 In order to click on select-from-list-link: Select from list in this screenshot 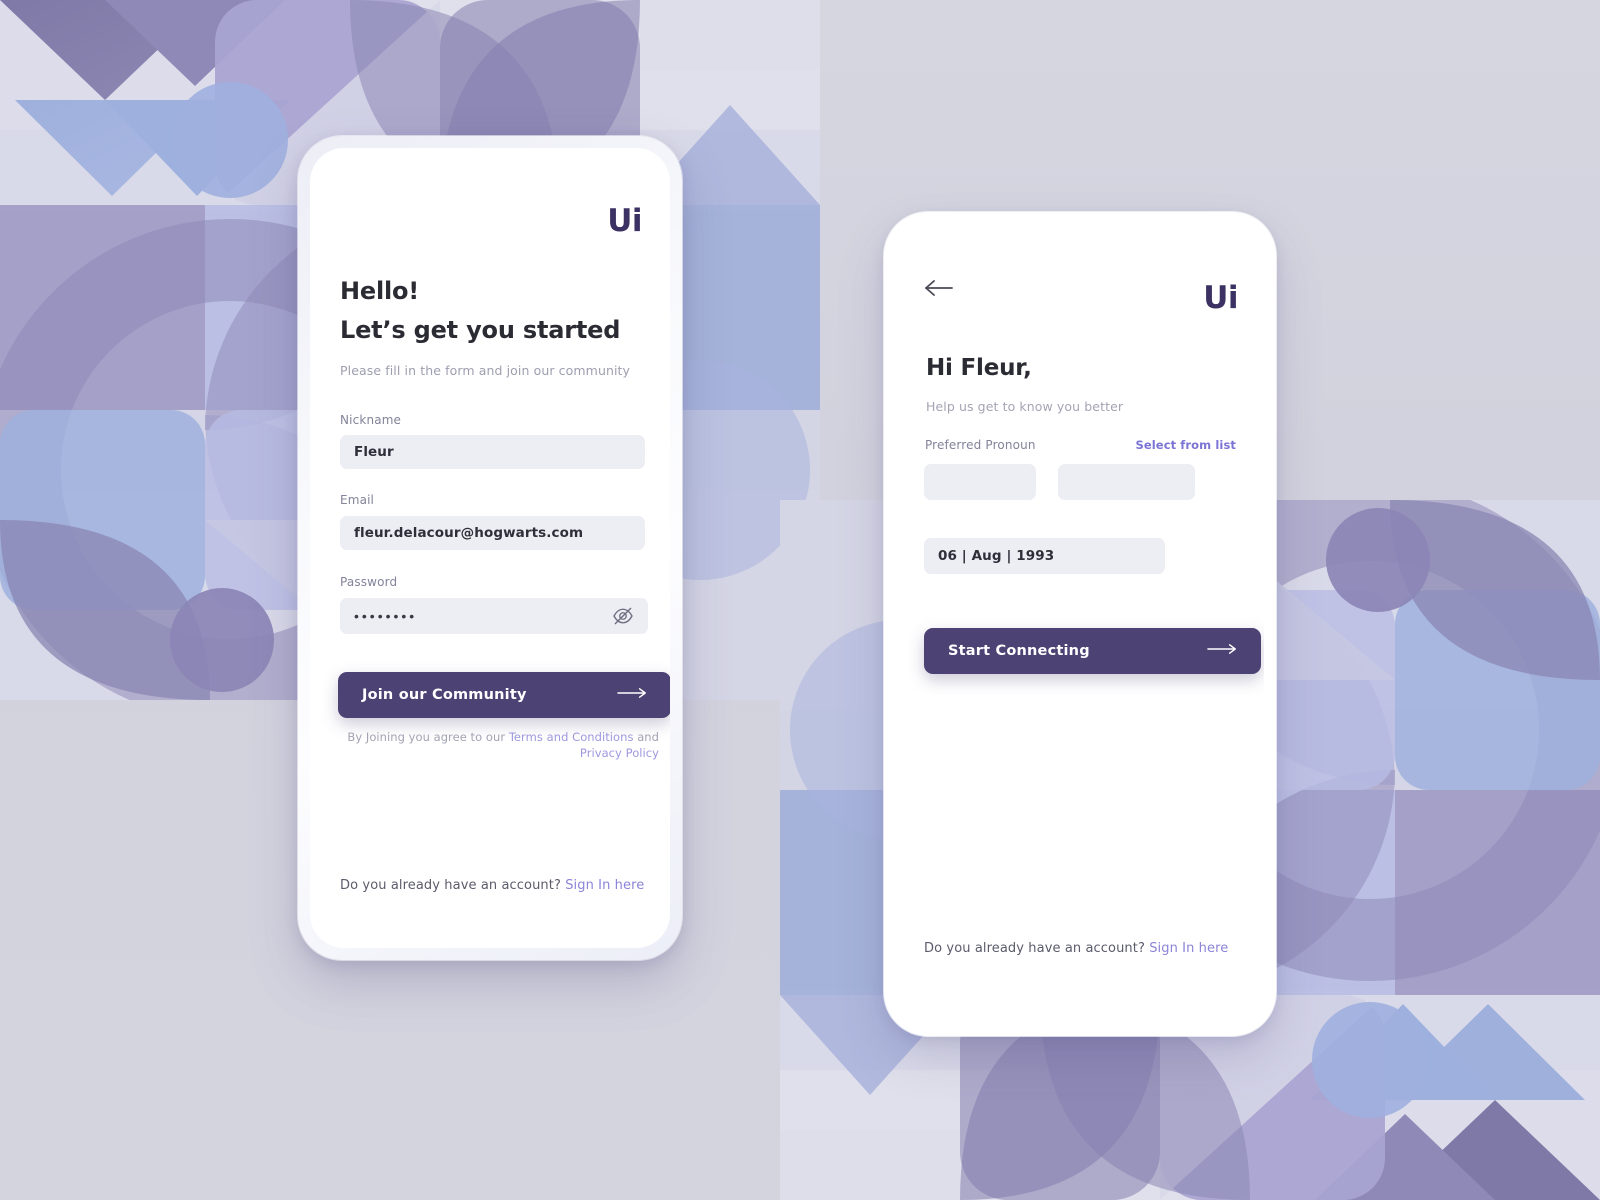, I will do `click(1185, 445)`.